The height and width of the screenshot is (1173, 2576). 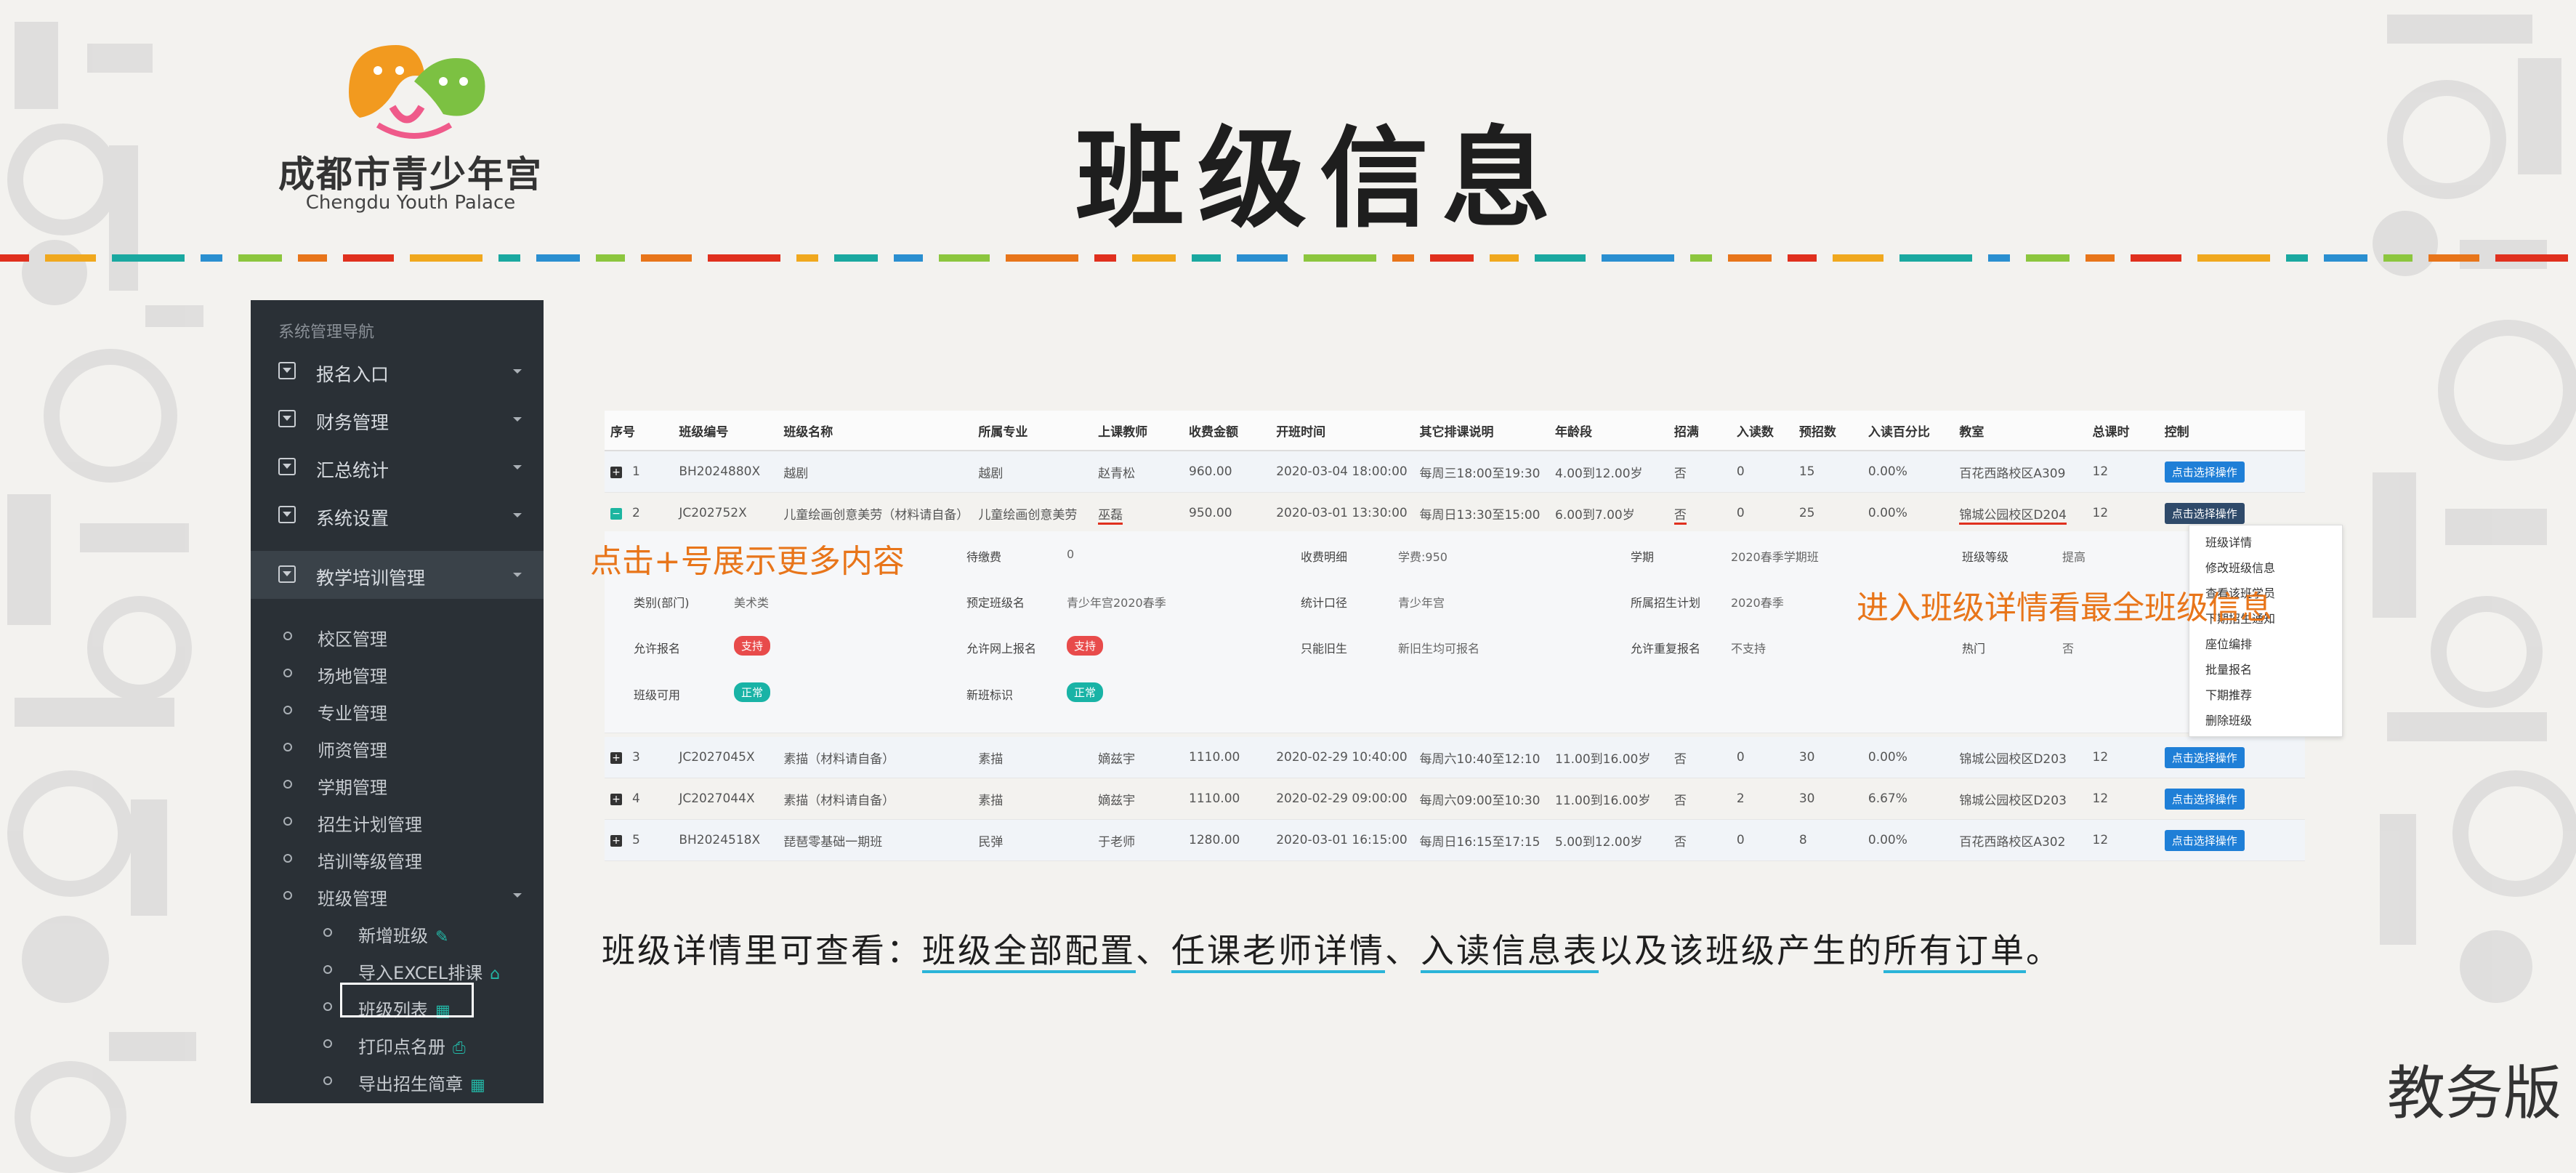 I want to click on detail-label: 只能旧生, so click(x=1325, y=649).